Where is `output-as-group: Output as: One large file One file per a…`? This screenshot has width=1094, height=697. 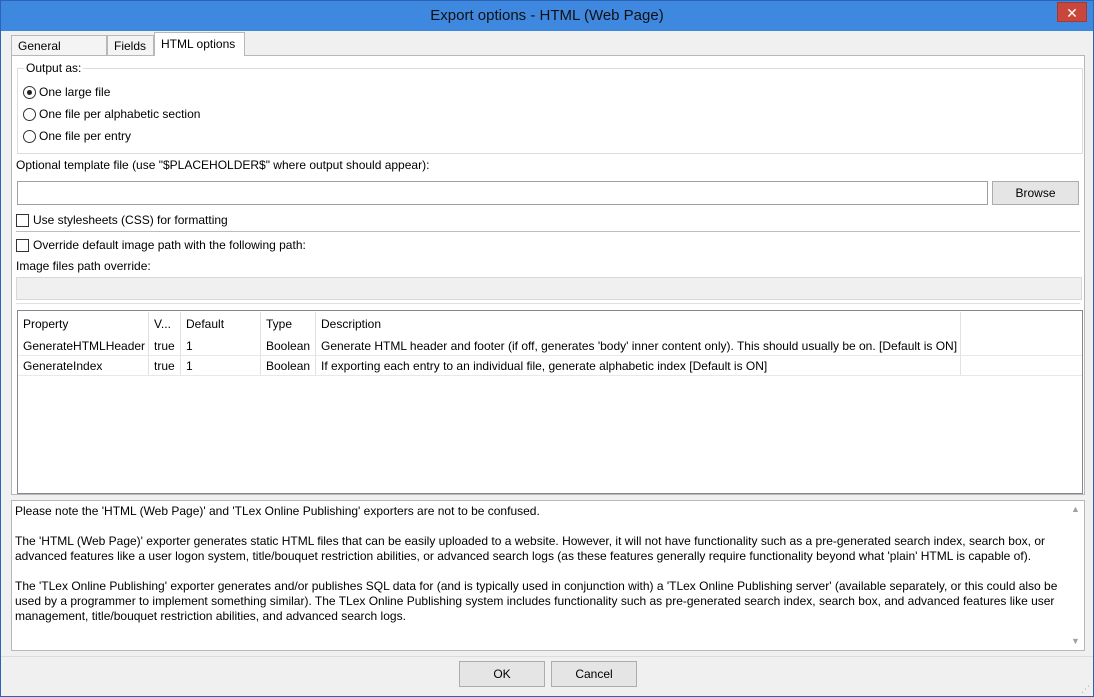 output-as-group: Output as: One large file One file per a… is located at coordinates (550, 107).